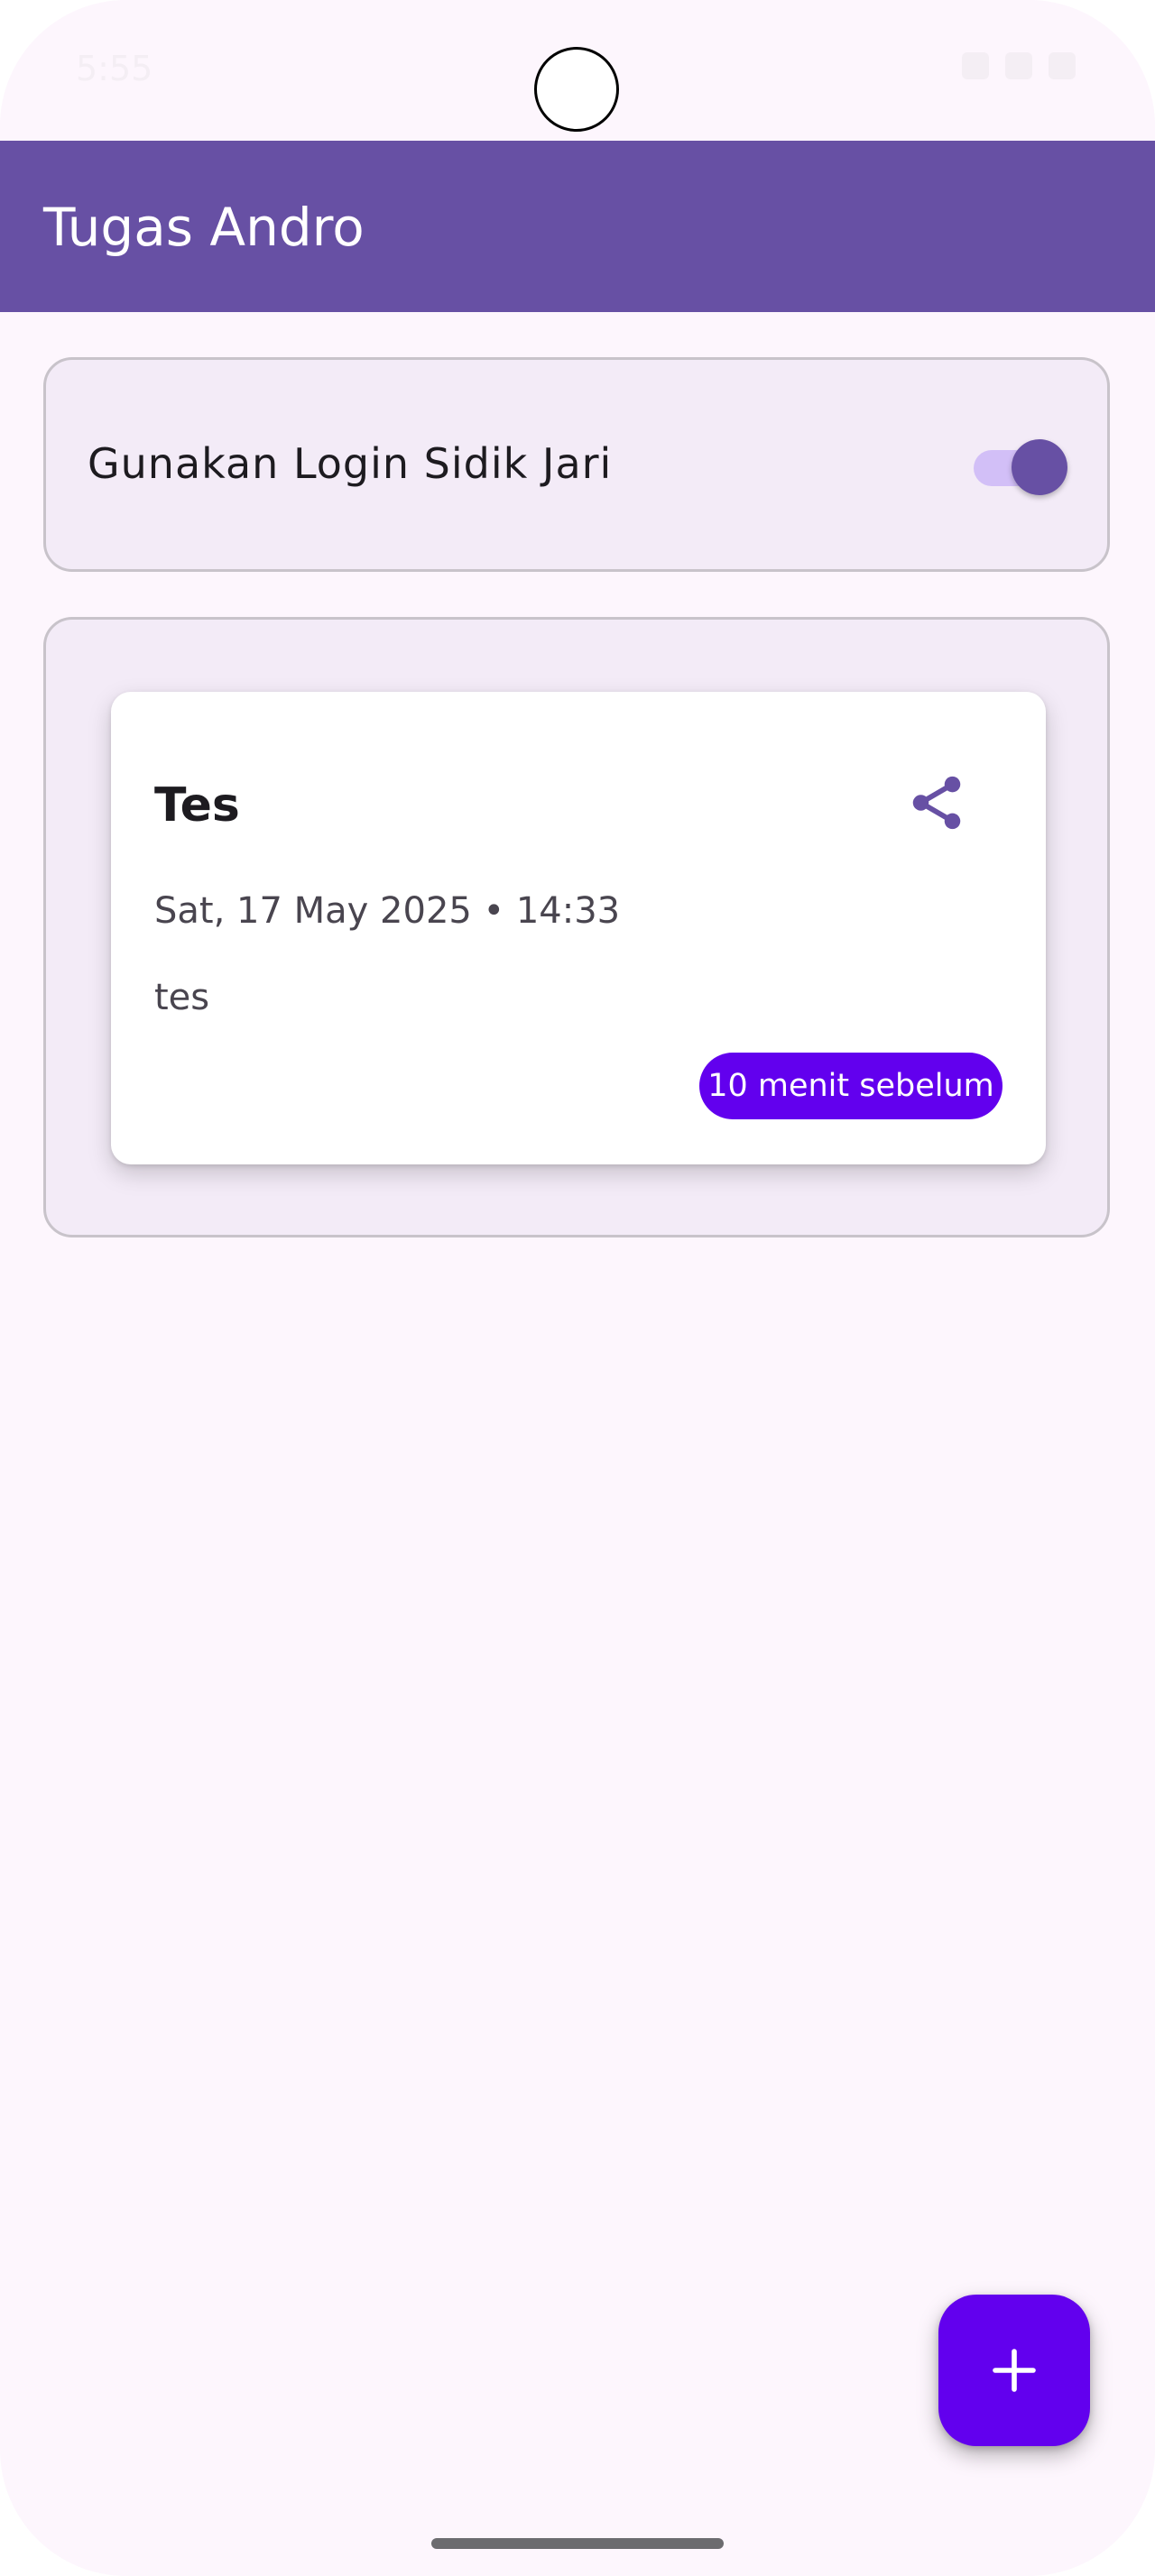 The image size is (1155, 2576). I want to click on signal-icon, so click(1018, 66).